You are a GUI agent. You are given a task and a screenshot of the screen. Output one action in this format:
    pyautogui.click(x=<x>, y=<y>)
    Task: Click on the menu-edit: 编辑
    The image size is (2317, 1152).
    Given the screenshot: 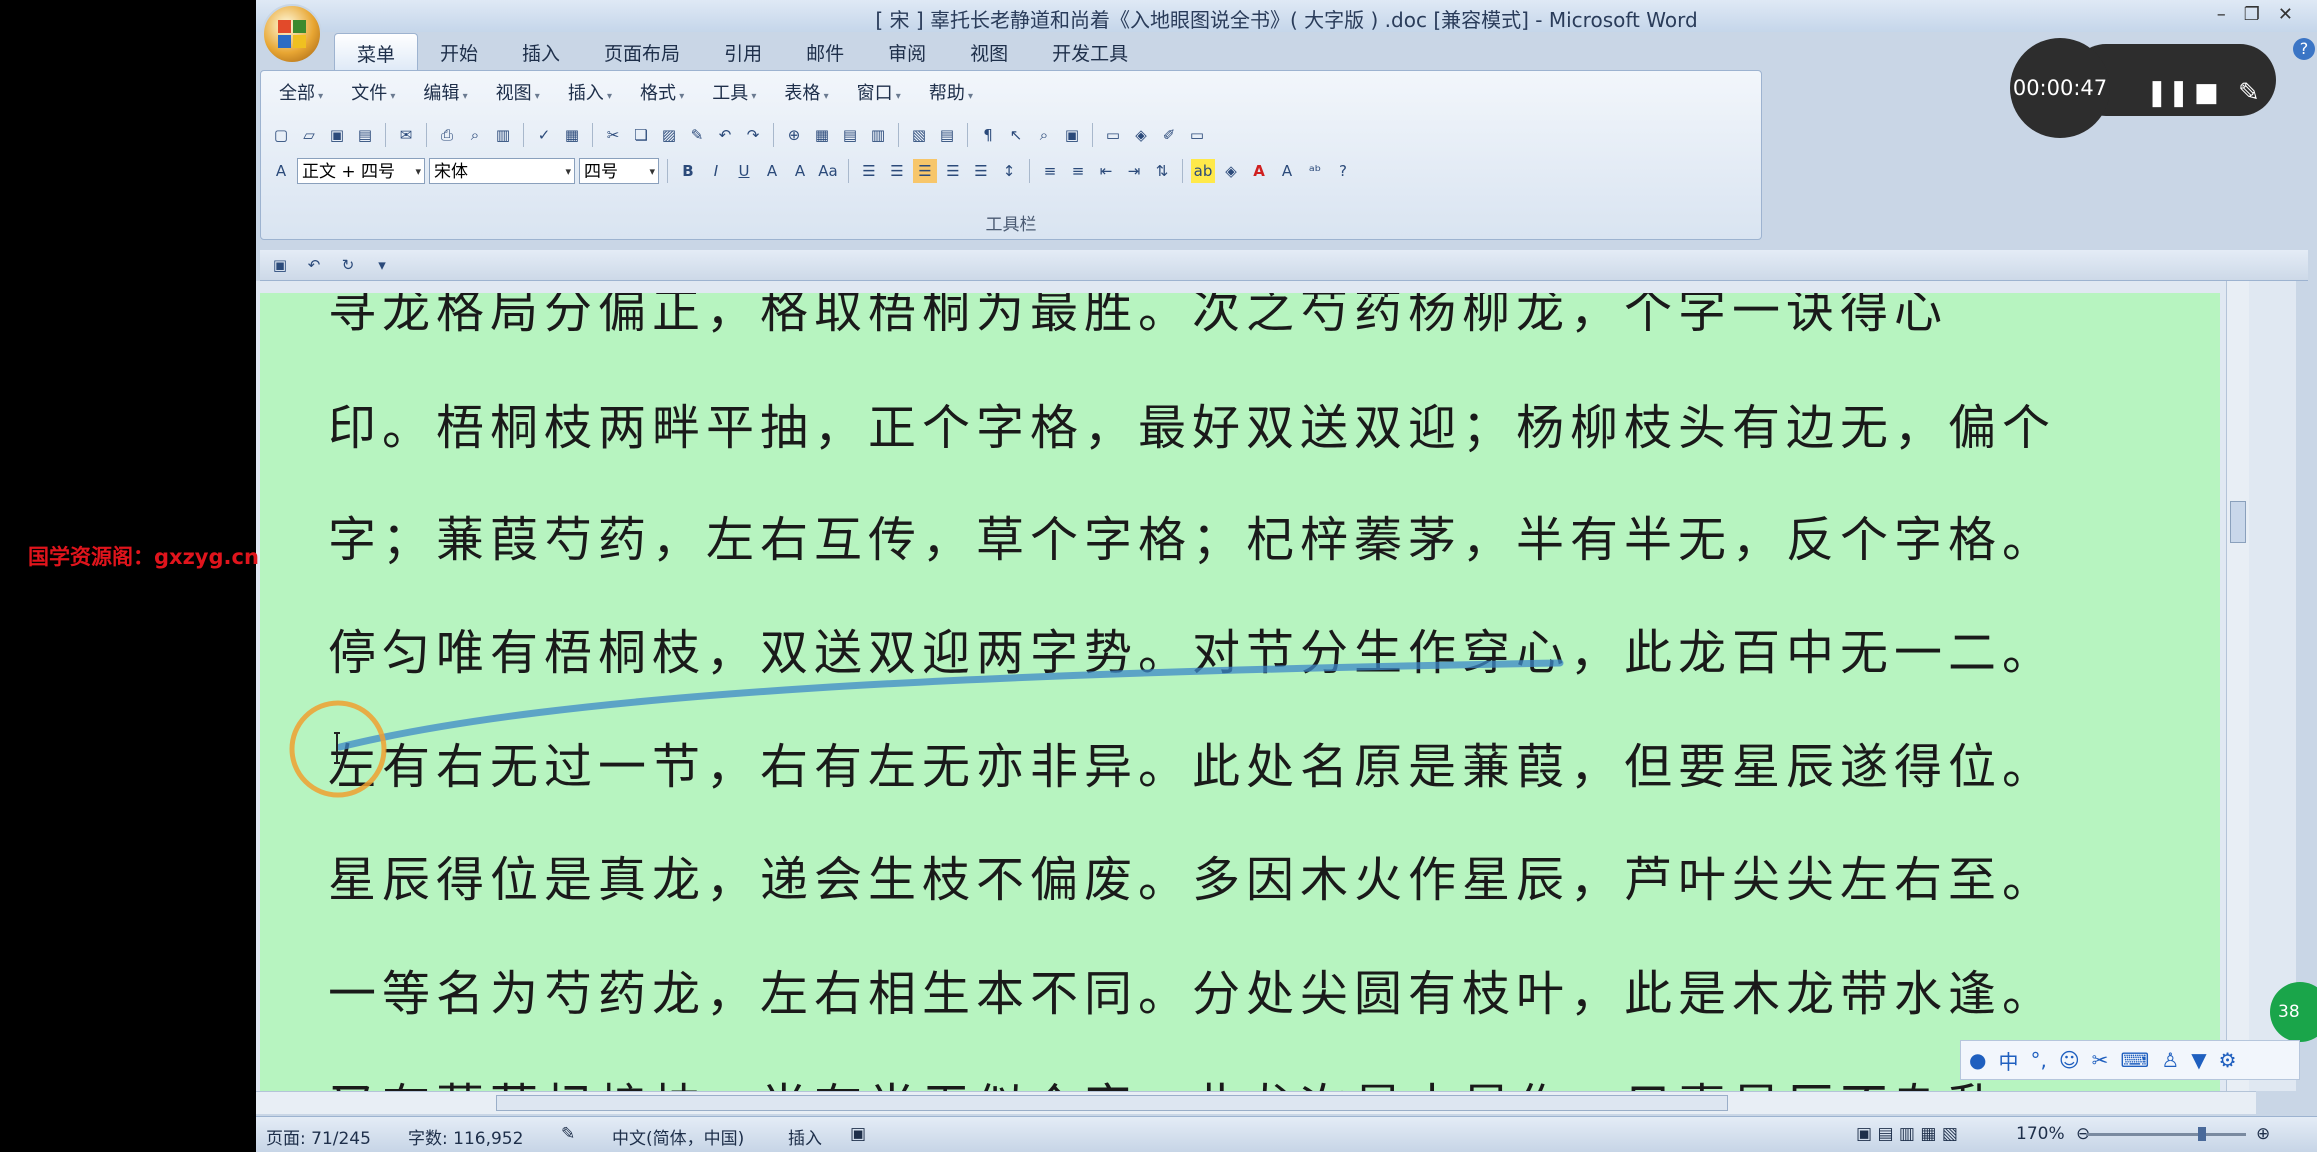 What is the action you would take?
    pyautogui.click(x=445, y=92)
    